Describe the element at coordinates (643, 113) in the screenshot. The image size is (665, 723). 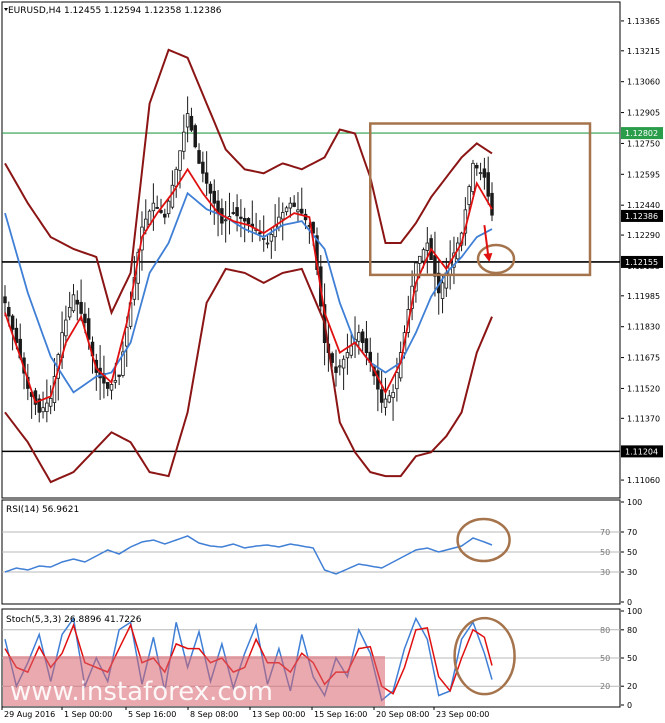
I see `price-tick-label: 1.12905` at that location.